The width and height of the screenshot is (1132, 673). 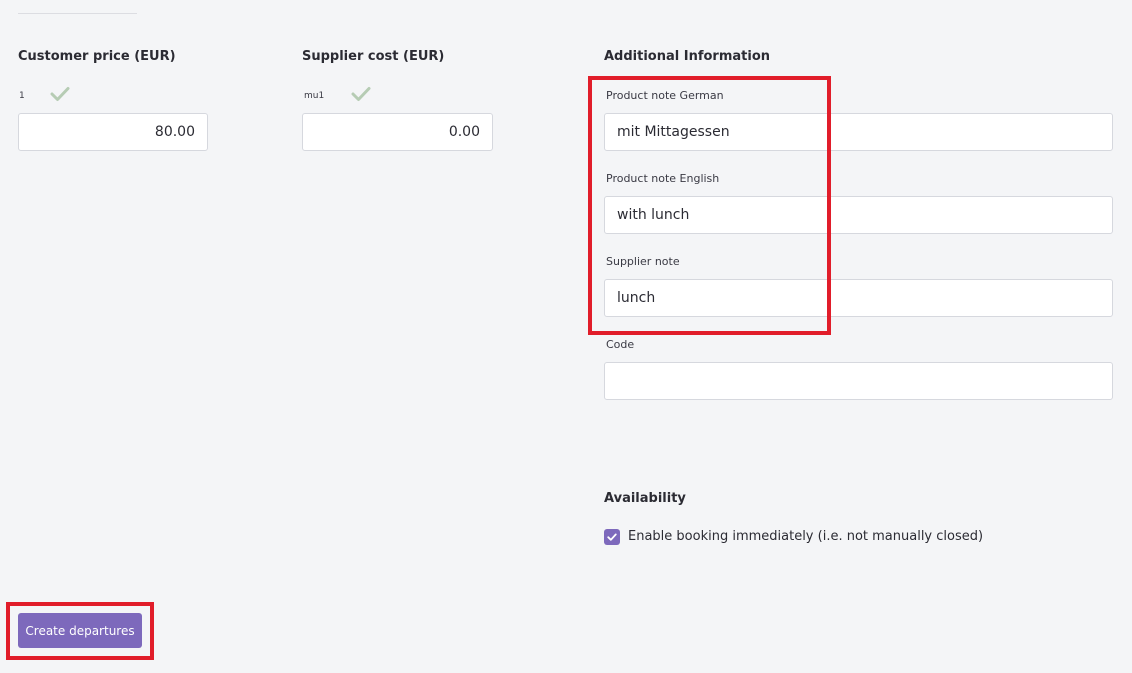 What do you see at coordinates (858, 381) in the screenshot?
I see `code-input` at bounding box center [858, 381].